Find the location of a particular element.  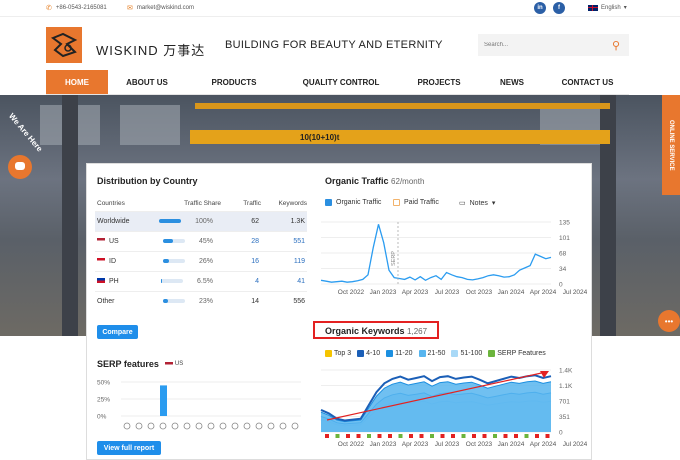

nav-contact-us: CONTACT US is located at coordinates (587, 82).